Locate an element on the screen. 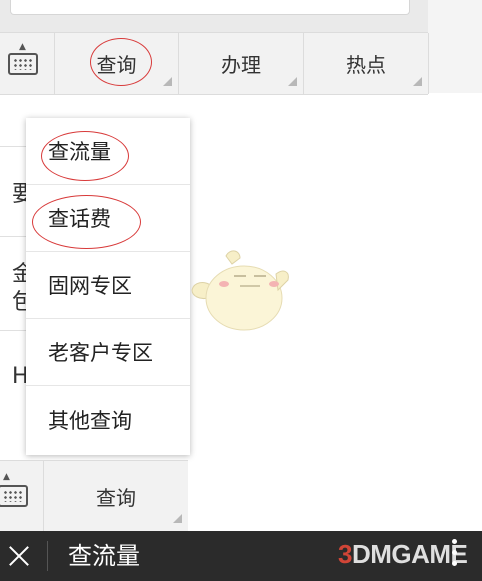  menu-item-label: 查流量 is located at coordinates (79, 152).